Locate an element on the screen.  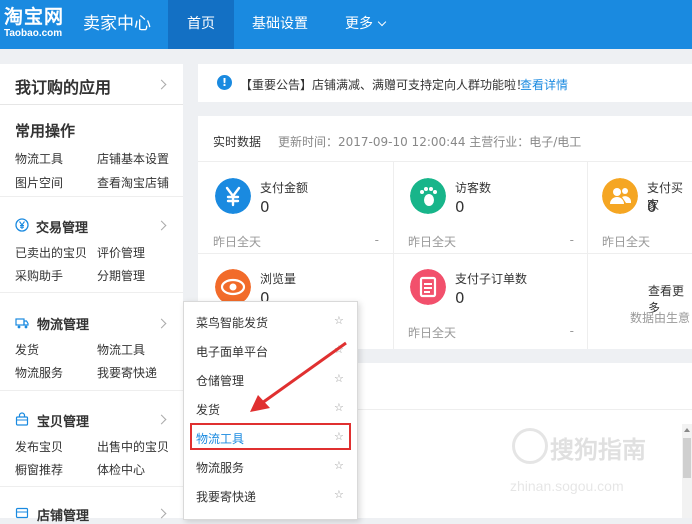
flyout-item-e-waybill: 电子面单平台 is located at coordinates (232, 351).